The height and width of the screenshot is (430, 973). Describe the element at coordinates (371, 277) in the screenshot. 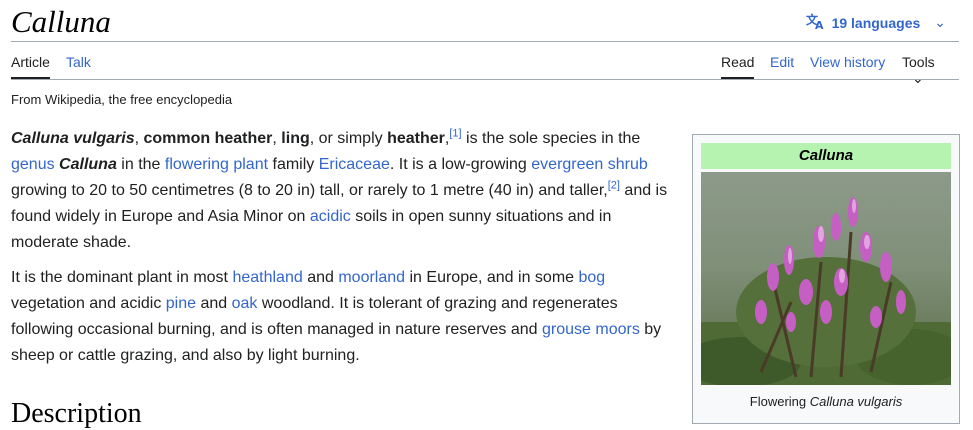

I see `link-moorland: moorland` at that location.